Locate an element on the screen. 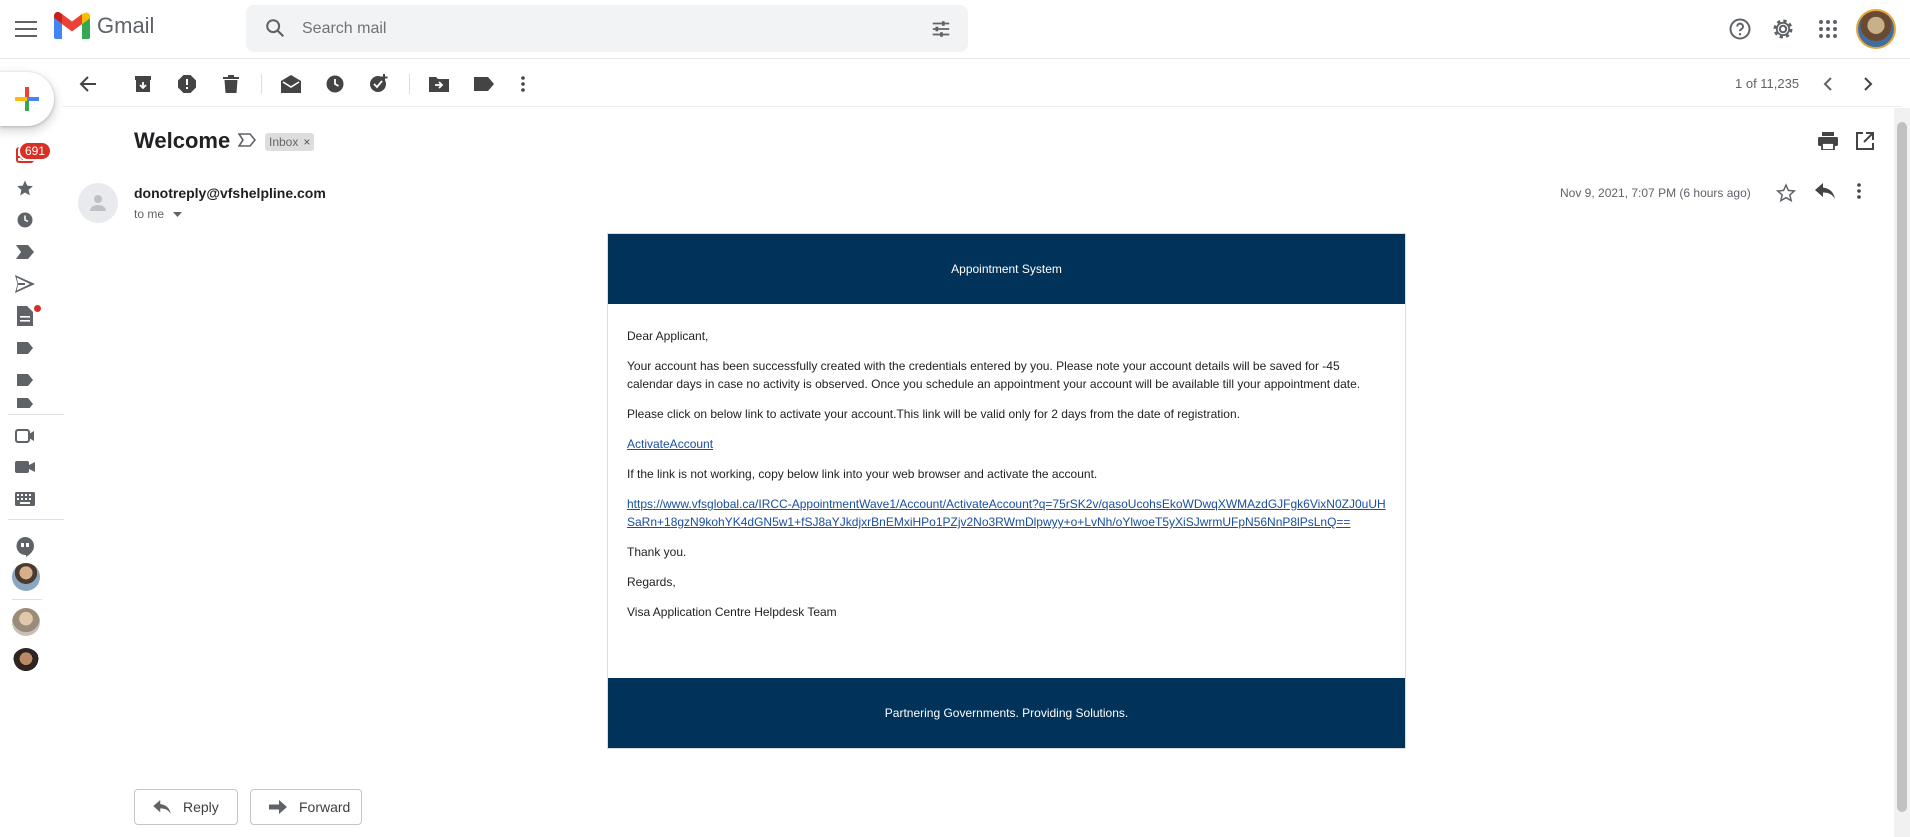 The width and height of the screenshot is (1910, 837). compose-button is located at coordinates (27, 99).